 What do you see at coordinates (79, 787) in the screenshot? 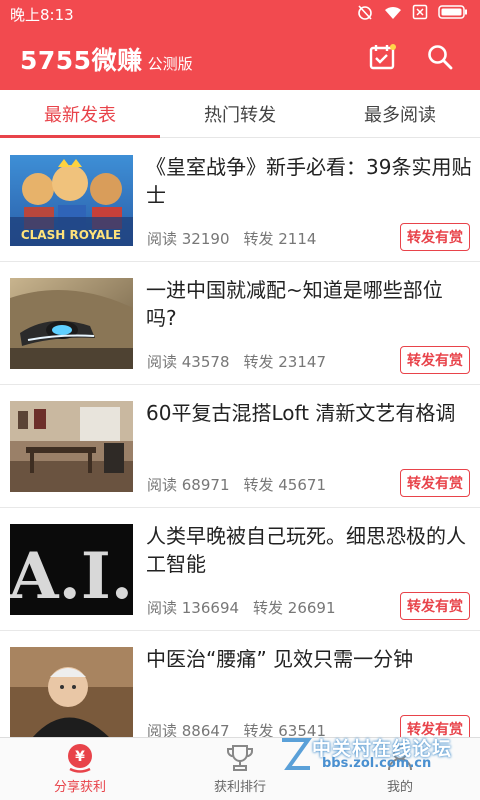
I see `nav-label: 分享获利` at bounding box center [79, 787].